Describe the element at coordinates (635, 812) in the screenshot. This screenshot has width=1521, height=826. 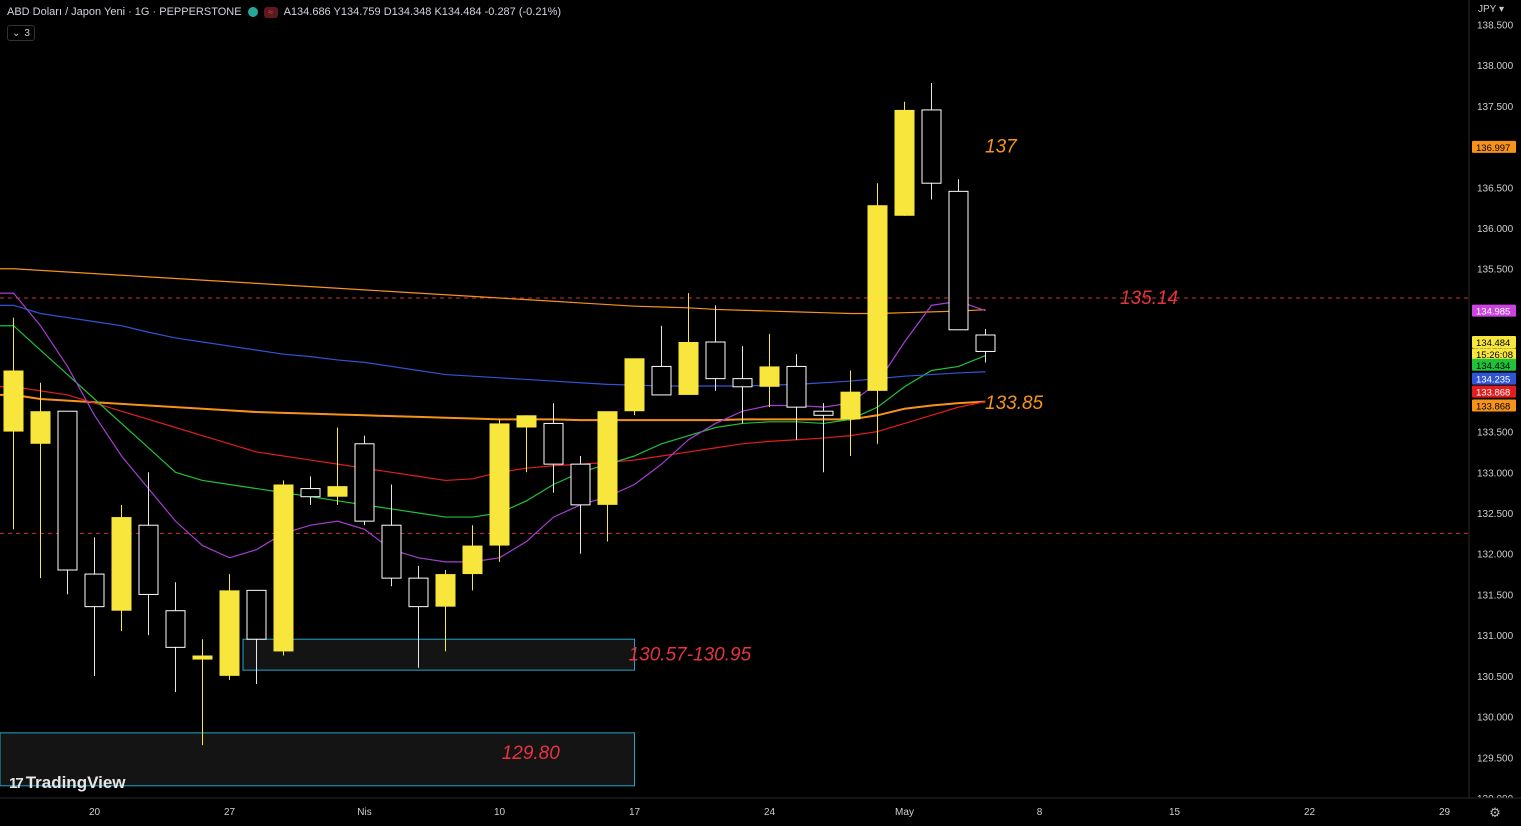
I see `time-tick-label: 17` at that location.